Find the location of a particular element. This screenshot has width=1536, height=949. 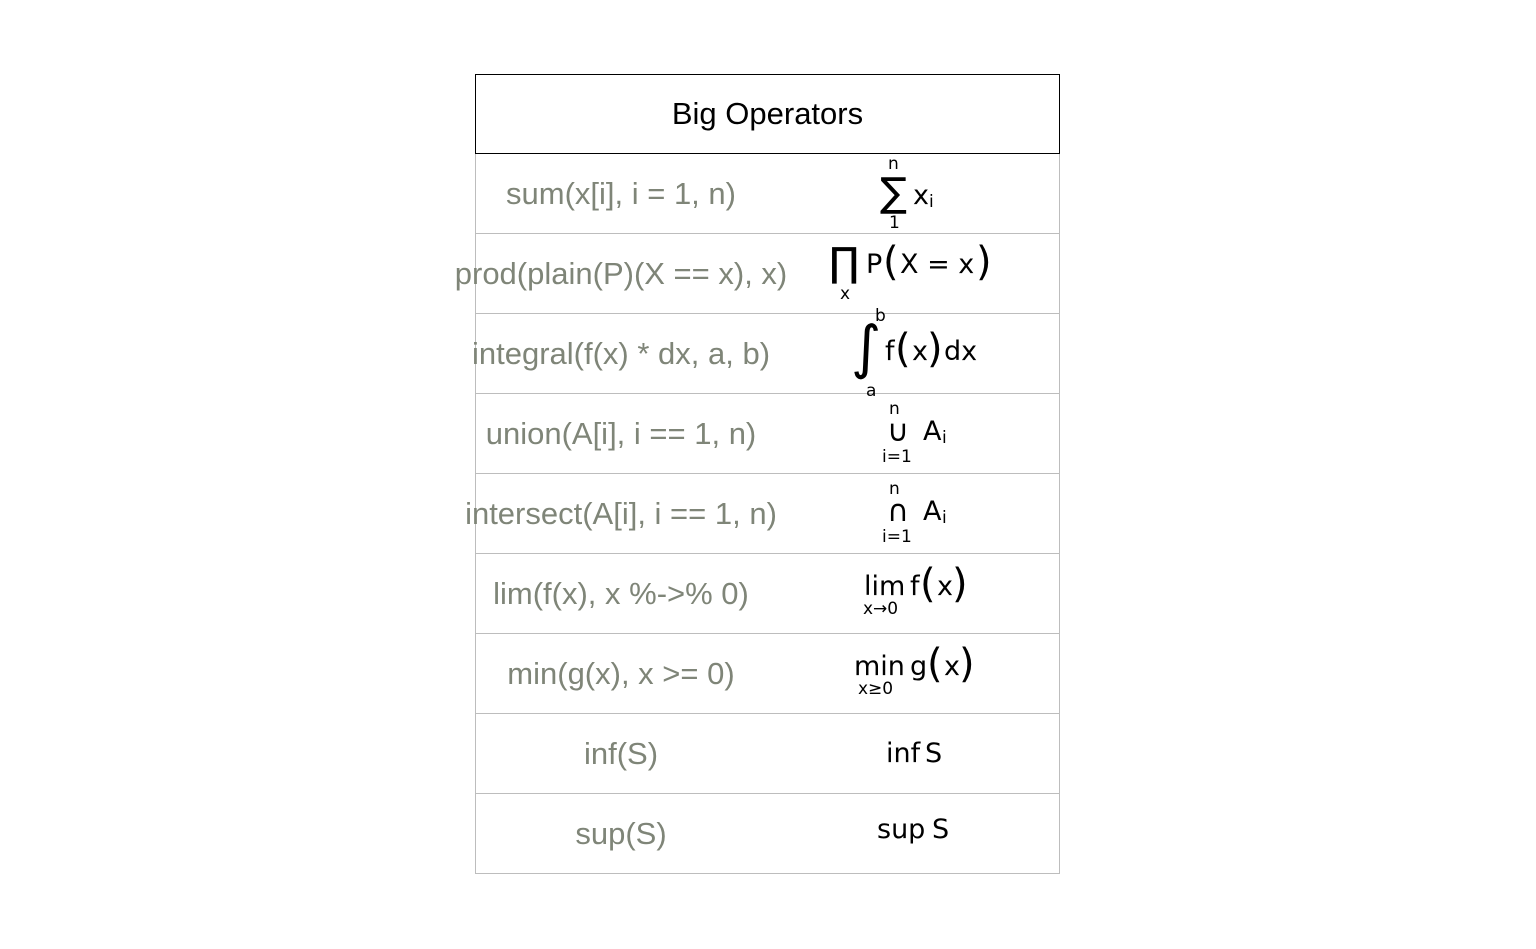

table-row-intersect: intersect(A[i], i == 1, n) n ∩ i=1 A i is located at coordinates (763, 514).